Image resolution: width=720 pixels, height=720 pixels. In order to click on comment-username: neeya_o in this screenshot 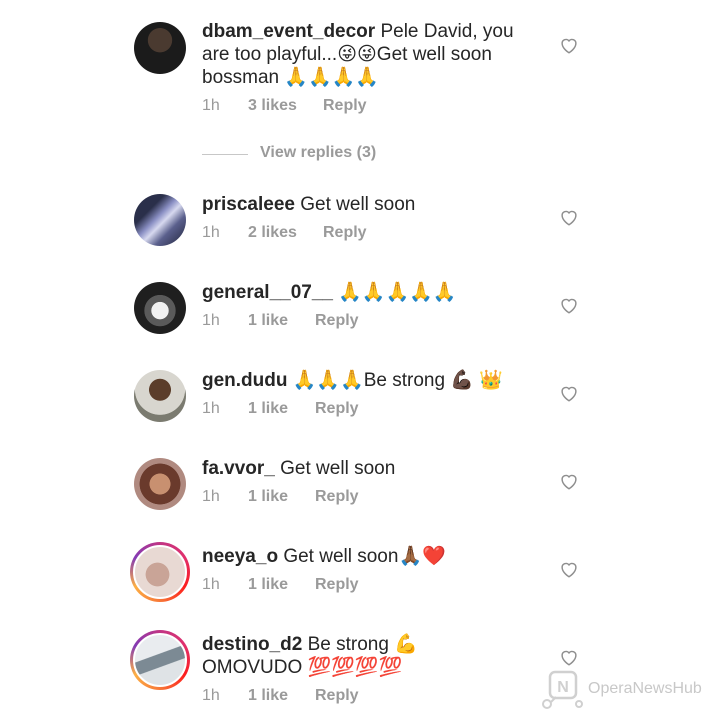, I will do `click(240, 556)`.